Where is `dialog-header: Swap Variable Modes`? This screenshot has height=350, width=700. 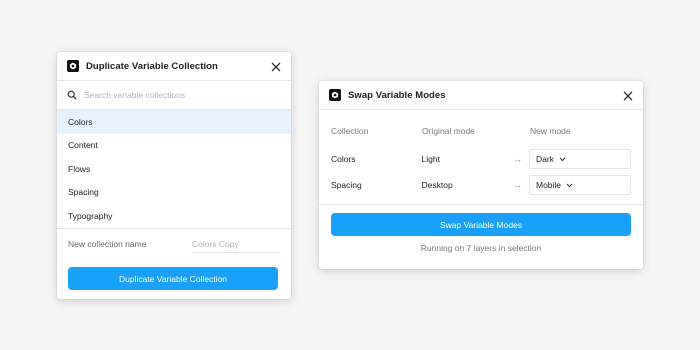
dialog-header: Swap Variable Modes is located at coordinates (481, 95).